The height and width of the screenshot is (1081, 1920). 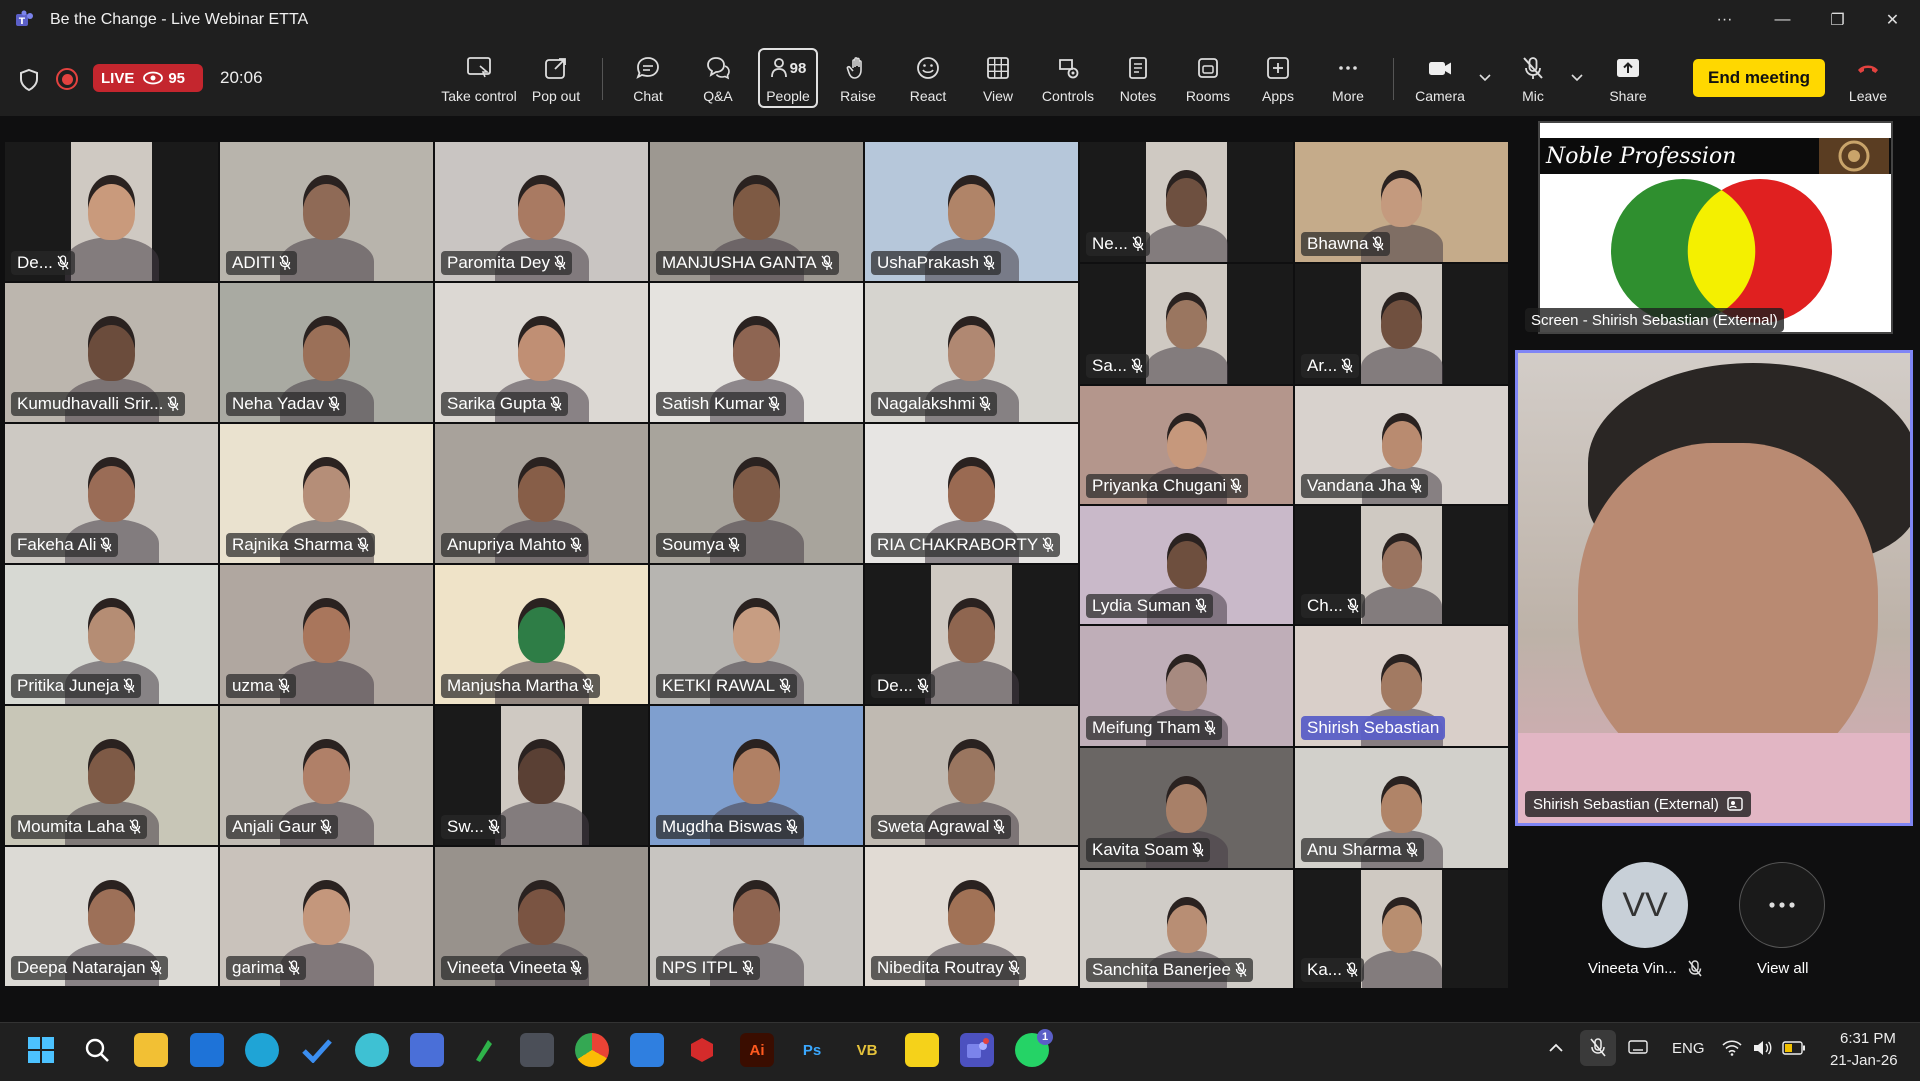 What do you see at coordinates (1762, 1048) in the screenshot?
I see `speaker-volume-icon` at bounding box center [1762, 1048].